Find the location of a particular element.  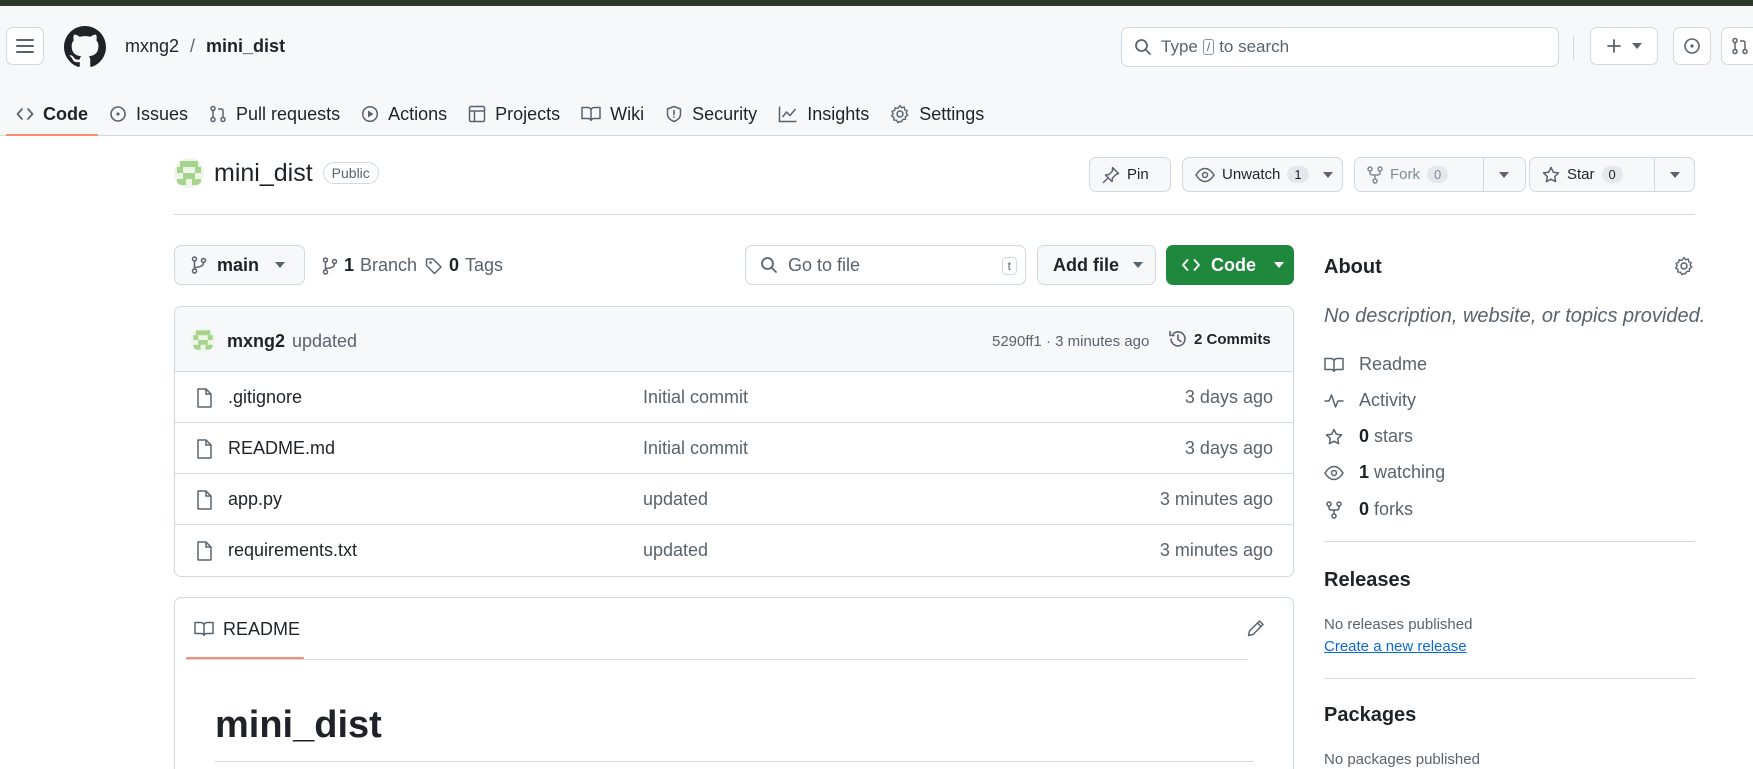

commits-link: 2 Commits is located at coordinates (1219, 339).